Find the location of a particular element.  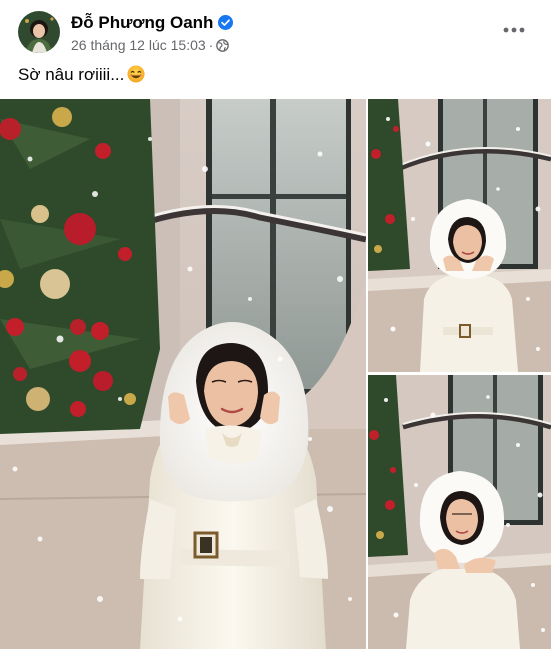

post-timestamp: 26 tháng 12 lúc 15:03 is located at coordinates (138, 45).